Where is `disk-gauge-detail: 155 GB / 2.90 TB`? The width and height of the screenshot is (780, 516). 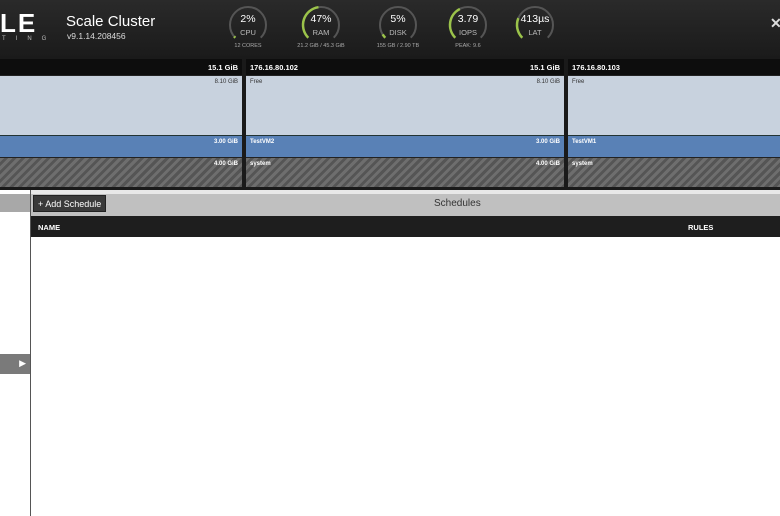
disk-gauge-detail: 155 GB / 2.90 TB is located at coordinates (398, 46).